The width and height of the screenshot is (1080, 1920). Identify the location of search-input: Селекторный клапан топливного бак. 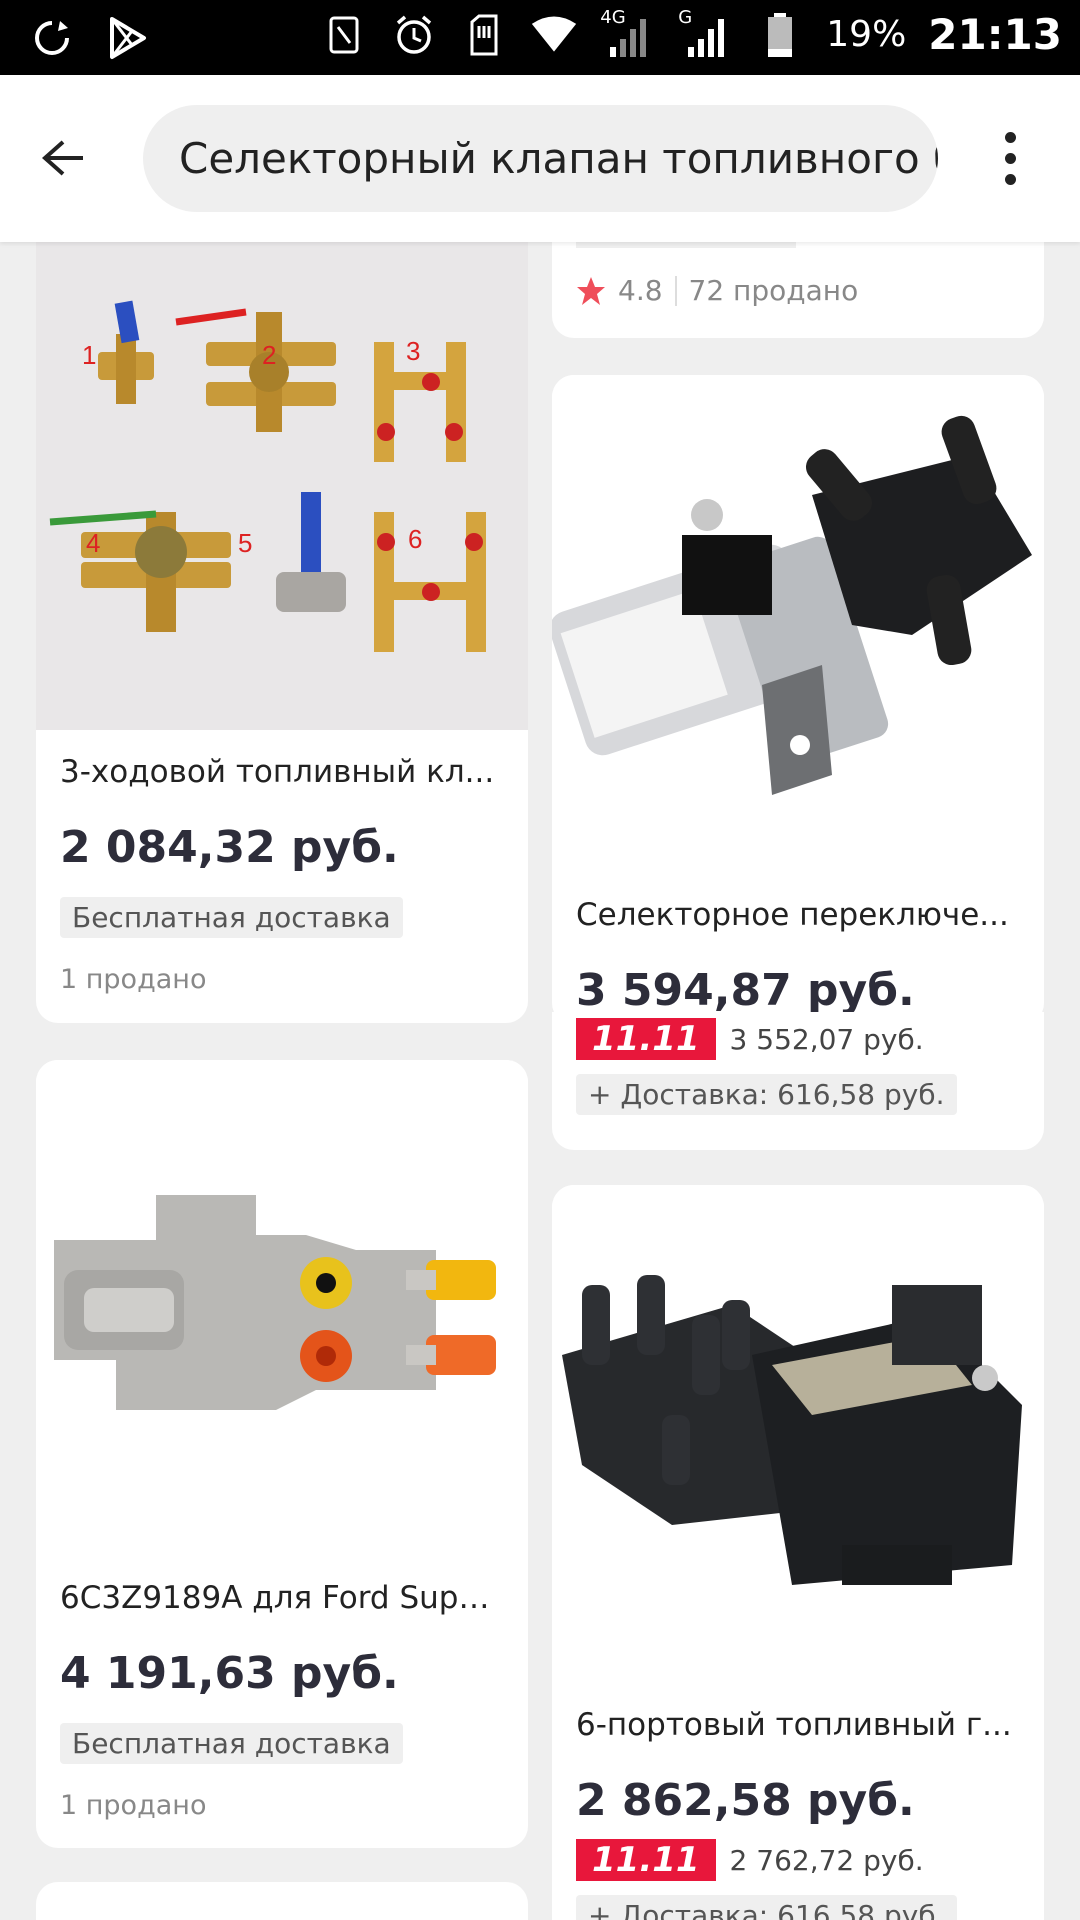
(540, 158).